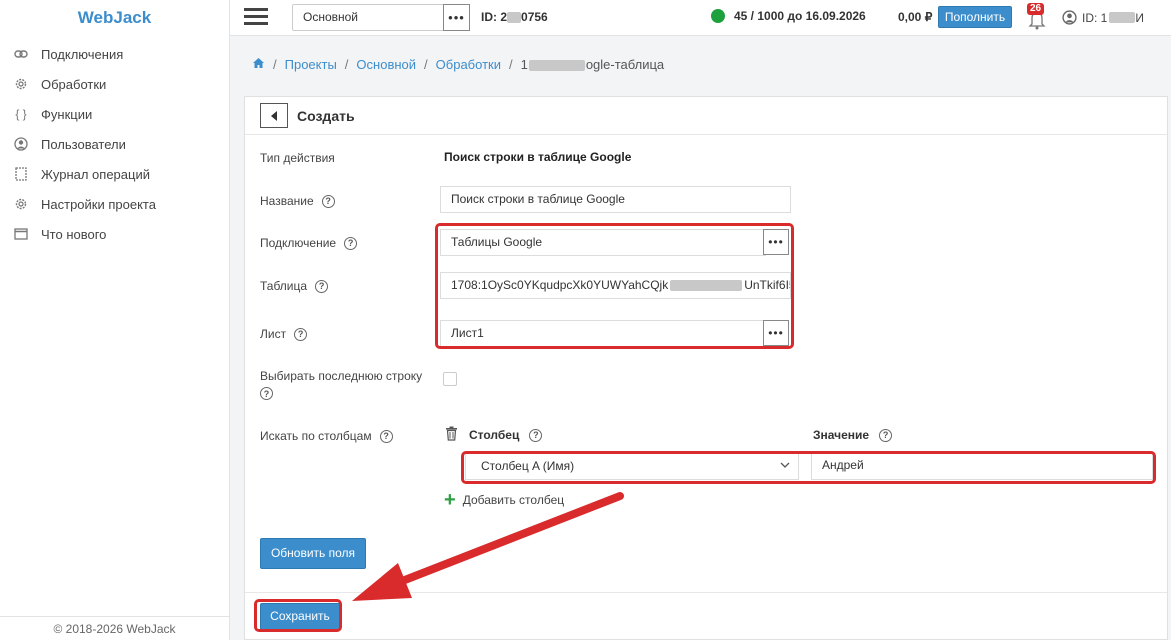 This screenshot has width=1171, height=640. Describe the element at coordinates (915, 17) in the screenshot. I see `balance: 0,00 ₽` at that location.